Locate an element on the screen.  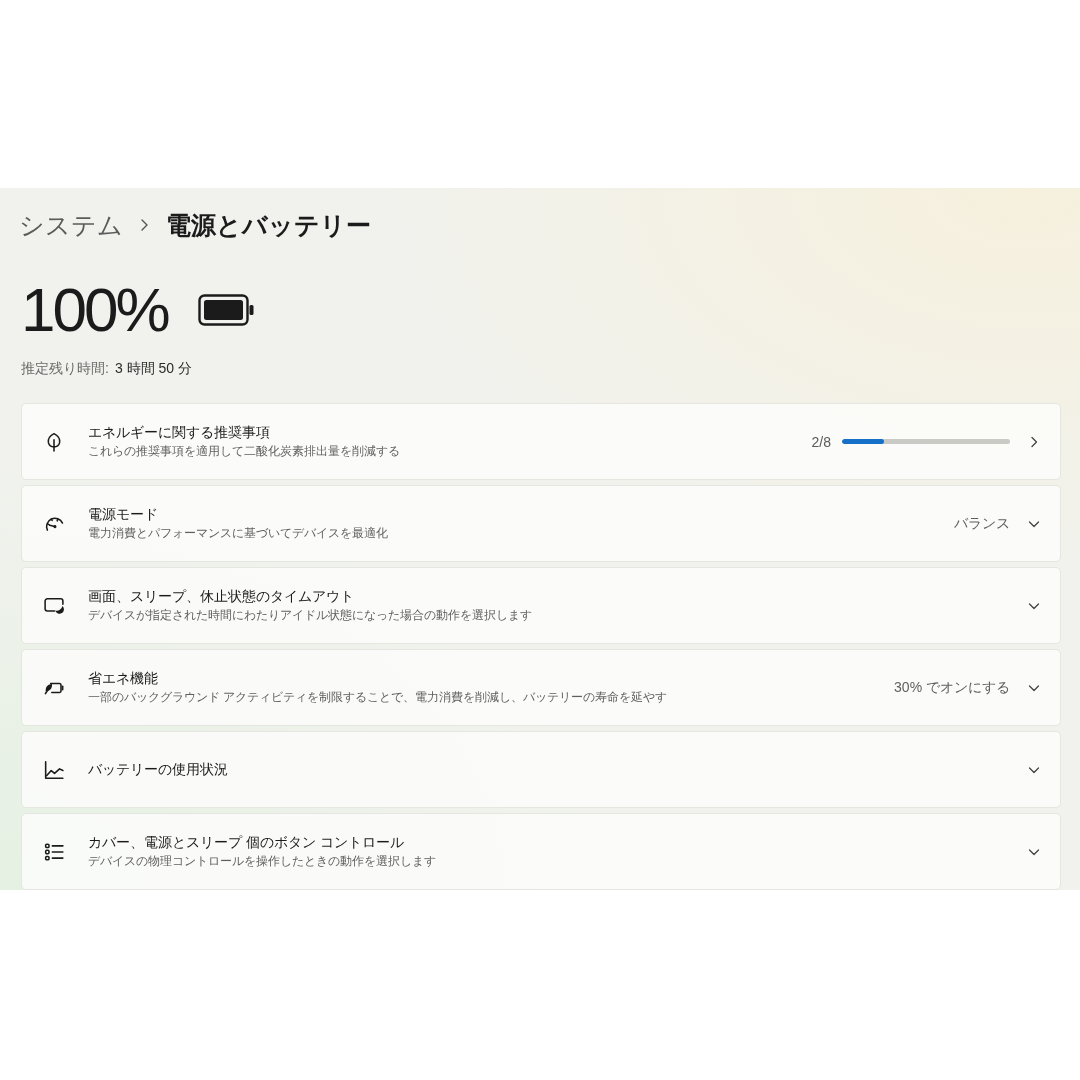
battery-percentage: 100% is located at coordinates (94, 309).